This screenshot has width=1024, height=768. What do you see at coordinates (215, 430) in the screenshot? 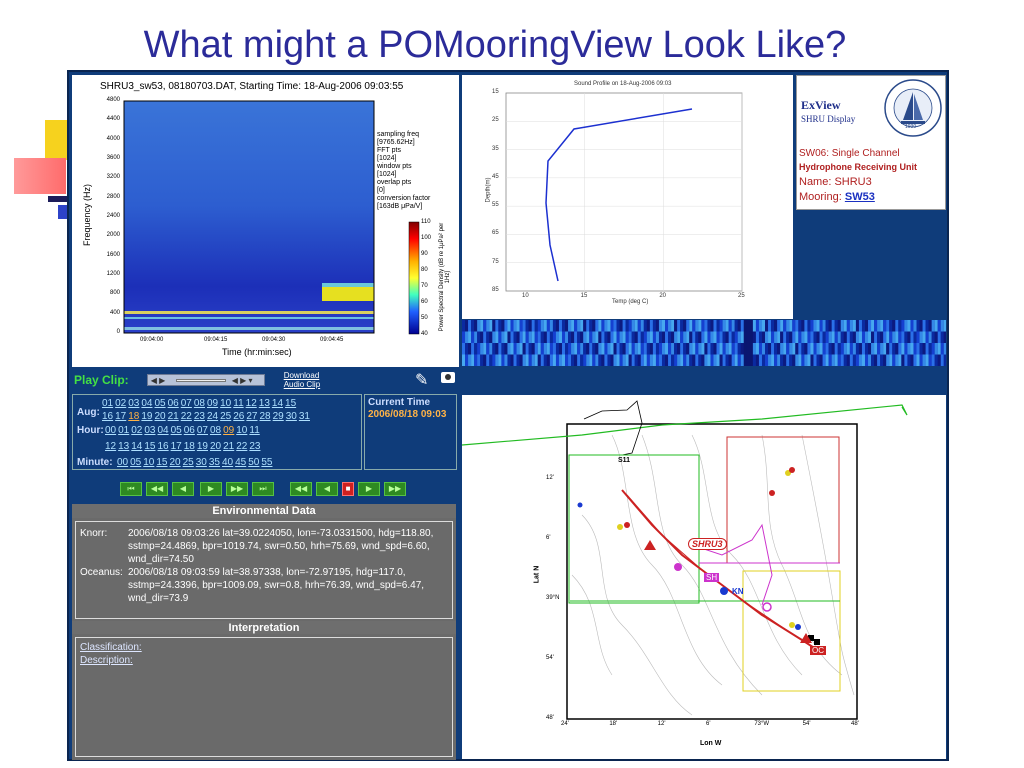
I see `hour-link: 08` at bounding box center [215, 430].